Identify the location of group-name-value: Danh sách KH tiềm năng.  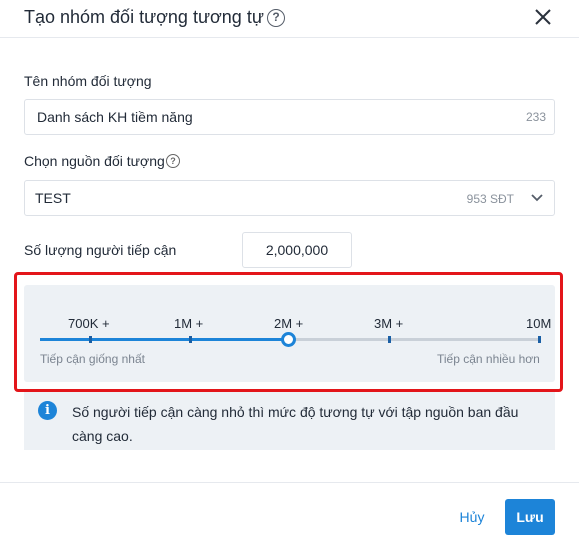
(115, 117).